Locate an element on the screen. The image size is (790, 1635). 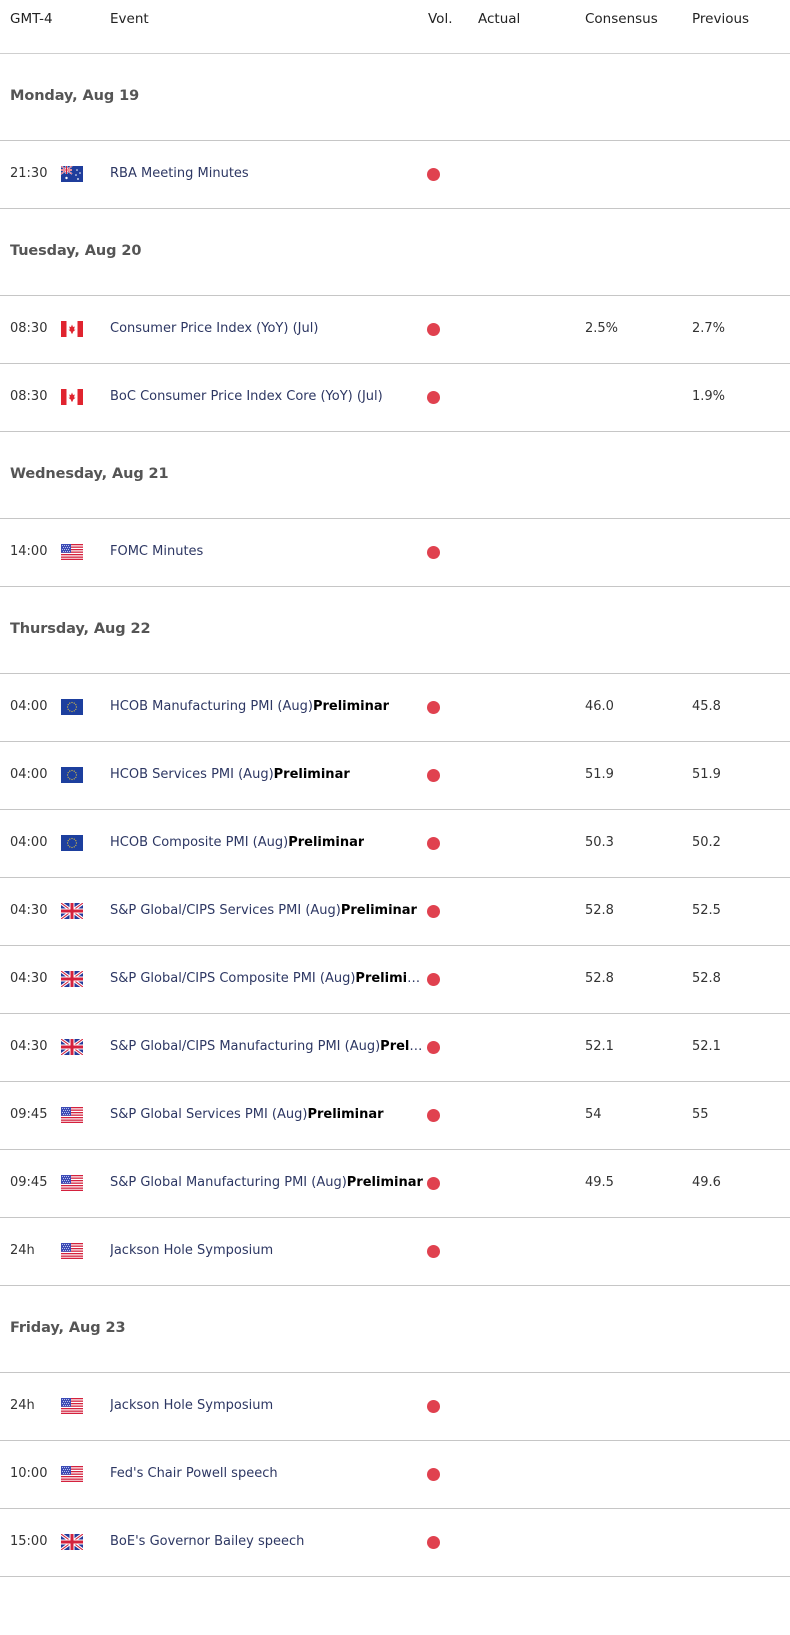
previous-value: 45.8 is located at coordinates (706, 706).